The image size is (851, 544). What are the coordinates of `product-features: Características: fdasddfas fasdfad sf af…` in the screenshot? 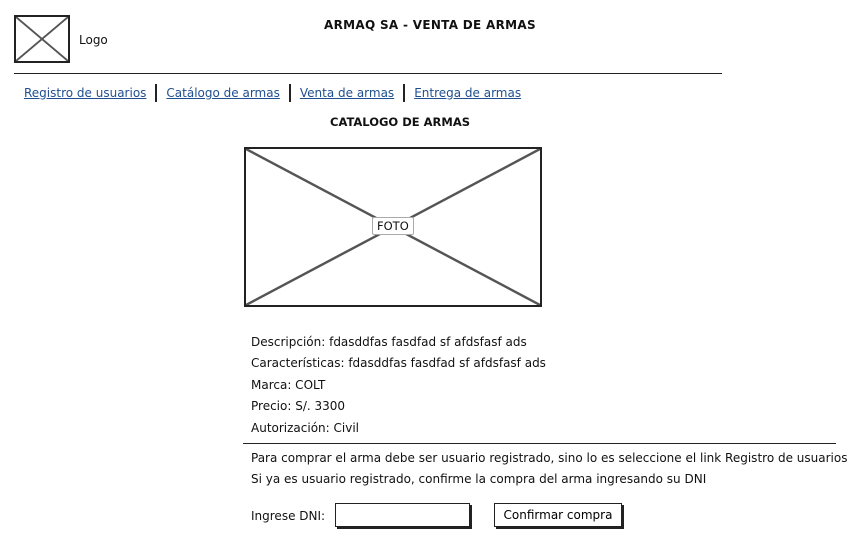 It's located at (398, 363).